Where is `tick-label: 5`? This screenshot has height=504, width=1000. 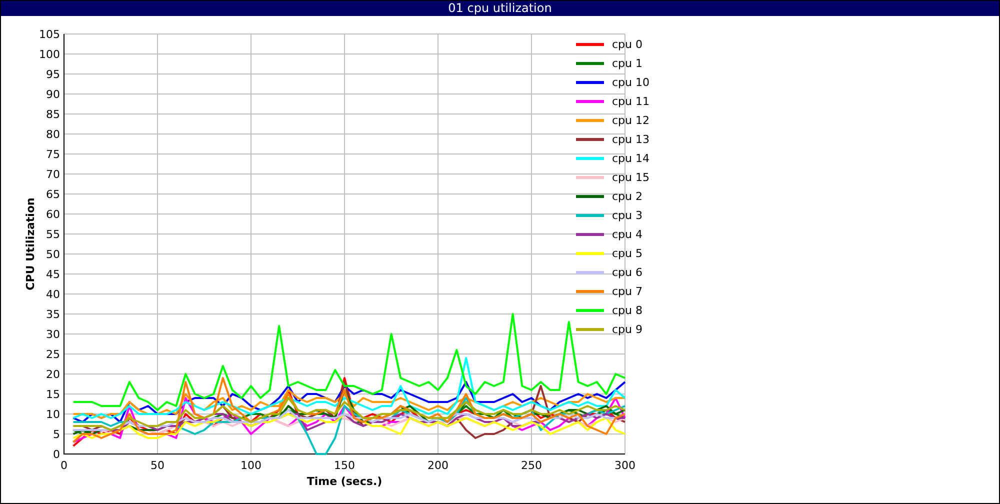 tick-label: 5 is located at coordinates (56, 434).